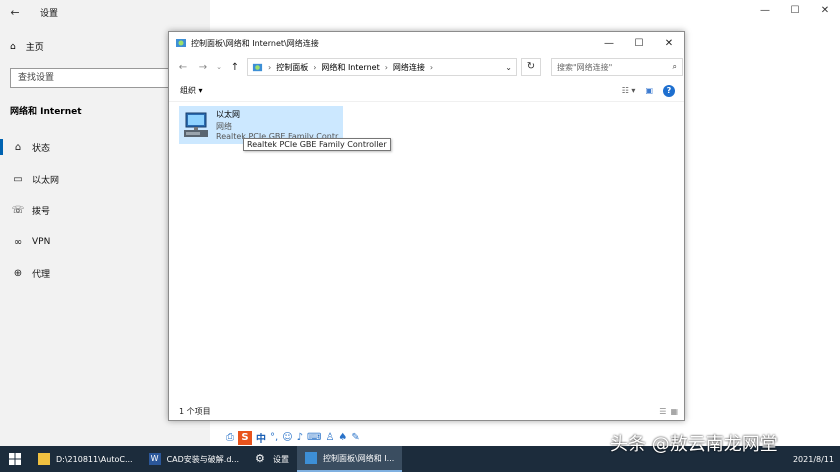  What do you see at coordinates (649, 90) in the screenshot?
I see `preview-pane-icon: ▣` at bounding box center [649, 90].